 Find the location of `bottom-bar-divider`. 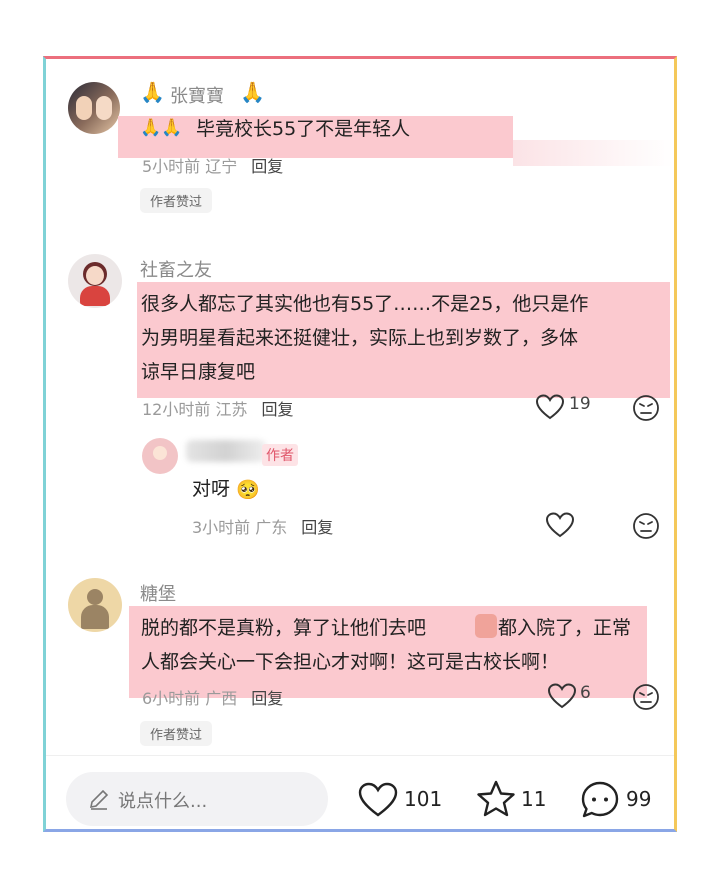

bottom-bar-divider is located at coordinates (360, 755).